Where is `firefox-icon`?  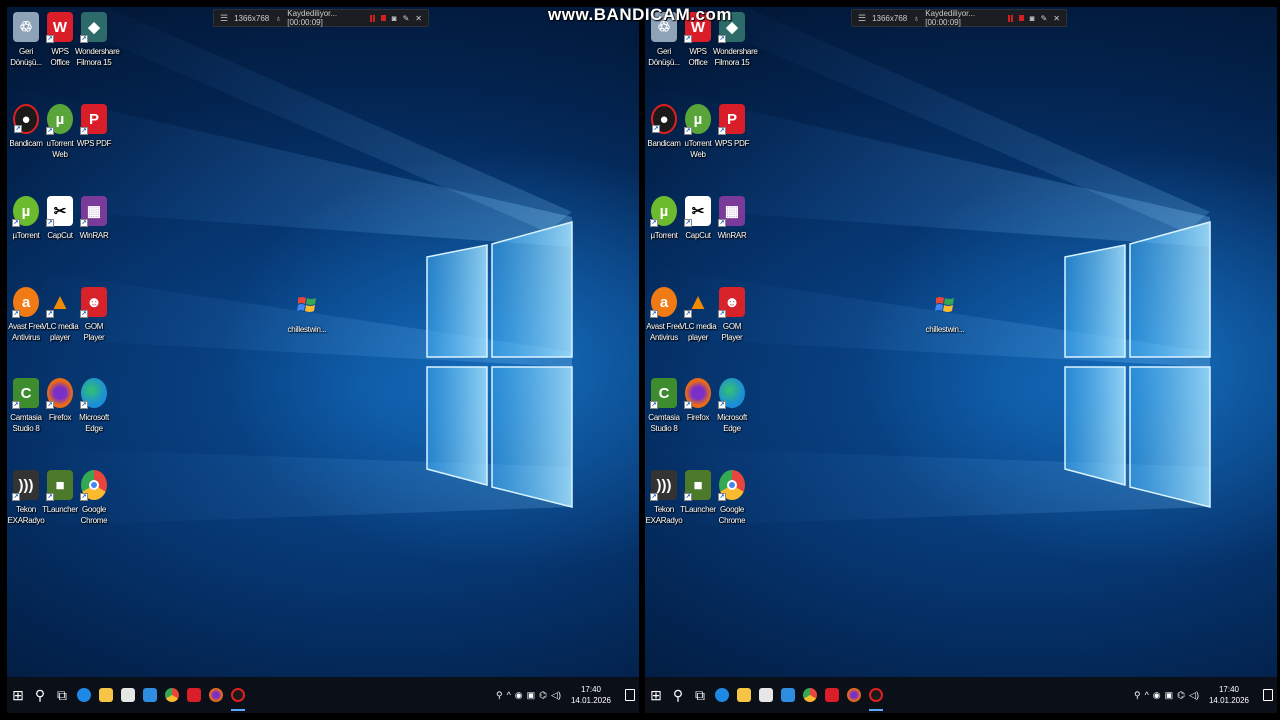 firefox-icon is located at coordinates (216, 695).